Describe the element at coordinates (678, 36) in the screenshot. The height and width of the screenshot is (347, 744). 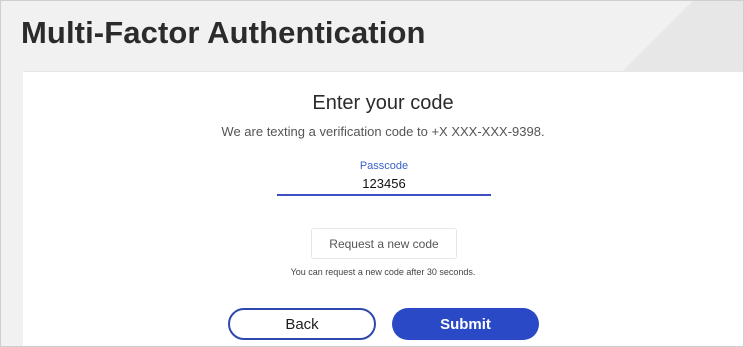
I see `header-decoration` at that location.